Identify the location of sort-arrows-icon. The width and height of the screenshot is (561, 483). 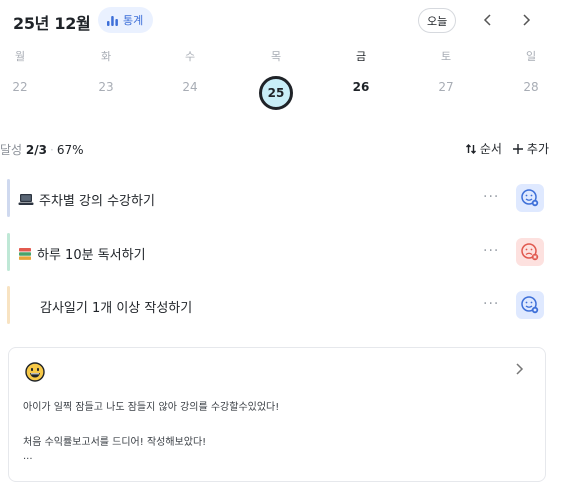
(470, 148).